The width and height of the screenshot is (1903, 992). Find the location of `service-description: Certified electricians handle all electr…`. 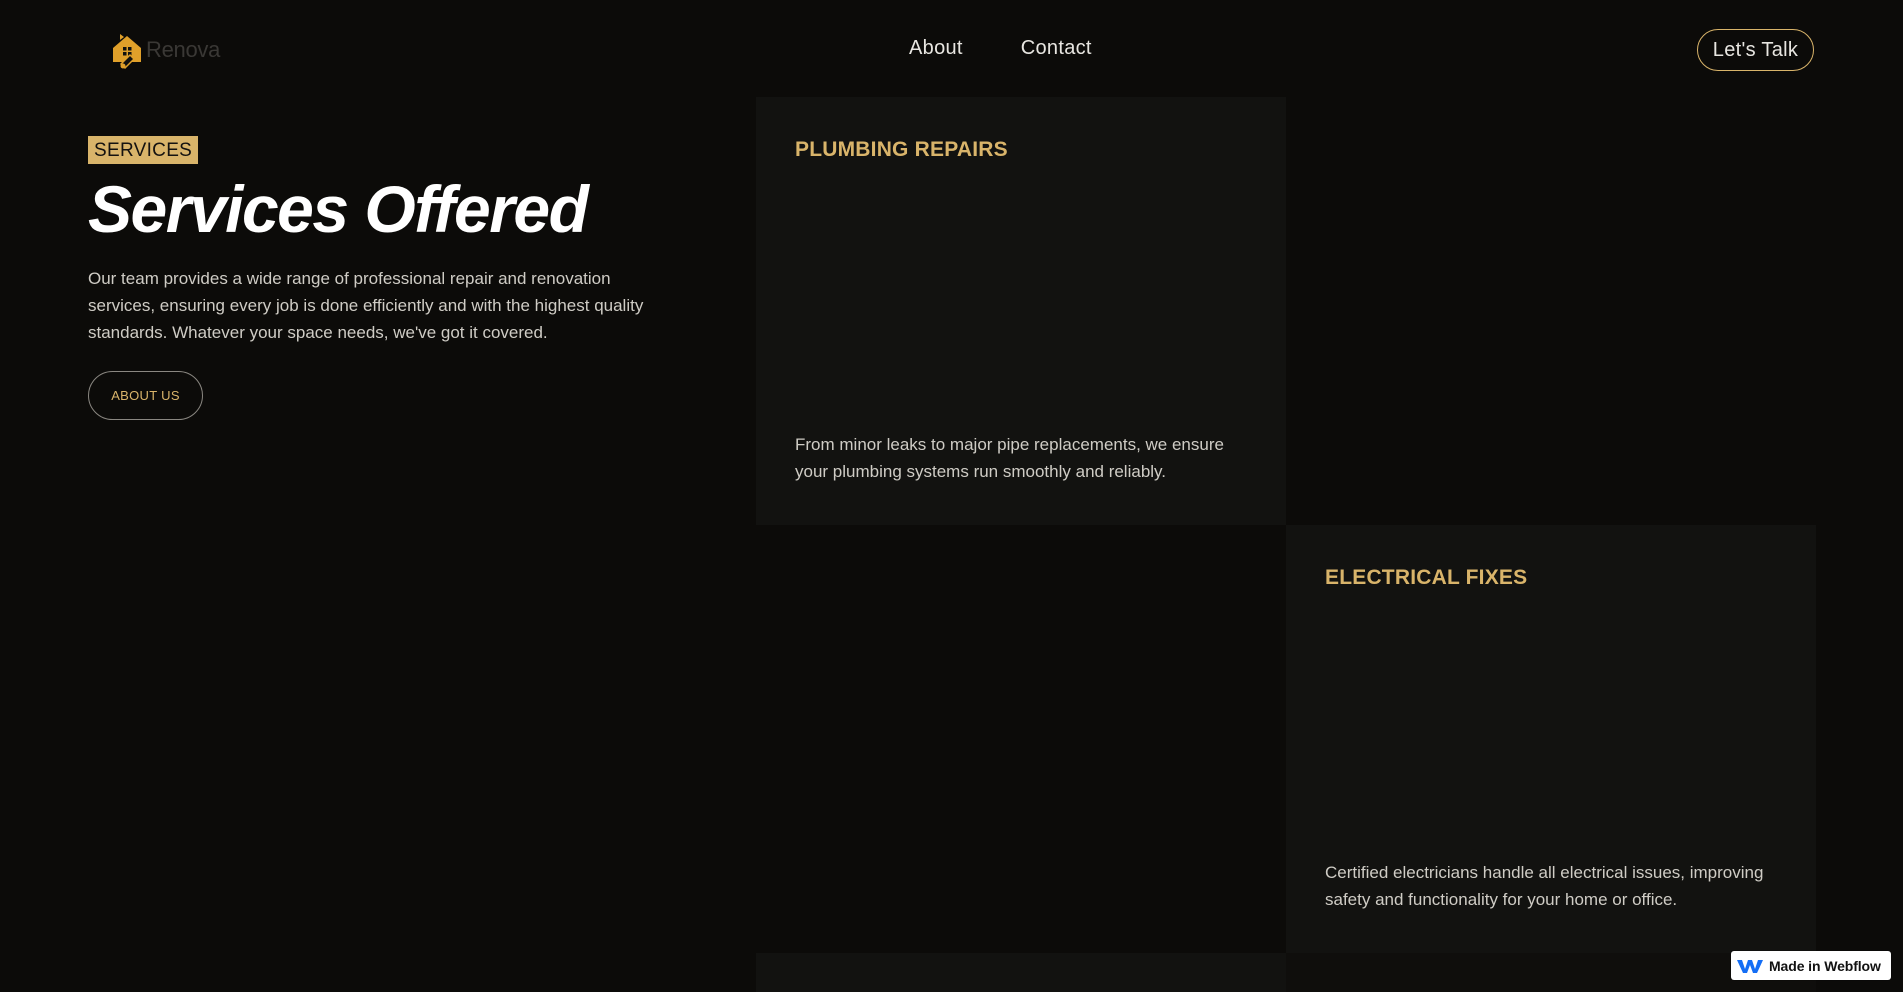

service-description: Certified electricians handle all electr… is located at coordinates (1544, 886).